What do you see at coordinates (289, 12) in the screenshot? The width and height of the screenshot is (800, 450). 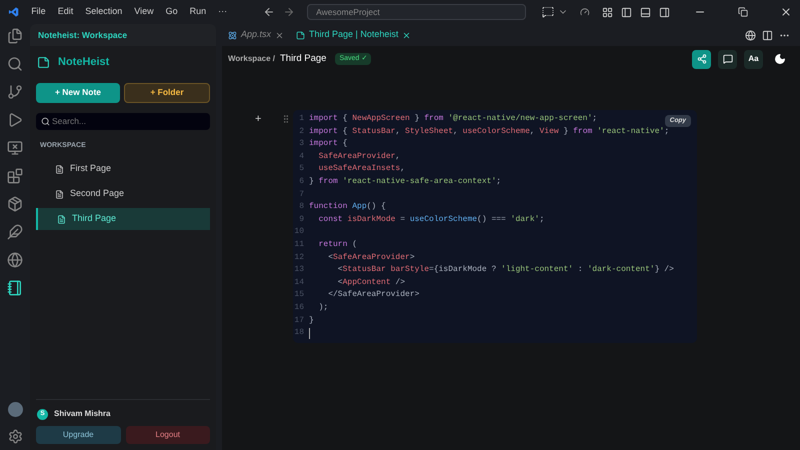 I see `forward-icon` at bounding box center [289, 12].